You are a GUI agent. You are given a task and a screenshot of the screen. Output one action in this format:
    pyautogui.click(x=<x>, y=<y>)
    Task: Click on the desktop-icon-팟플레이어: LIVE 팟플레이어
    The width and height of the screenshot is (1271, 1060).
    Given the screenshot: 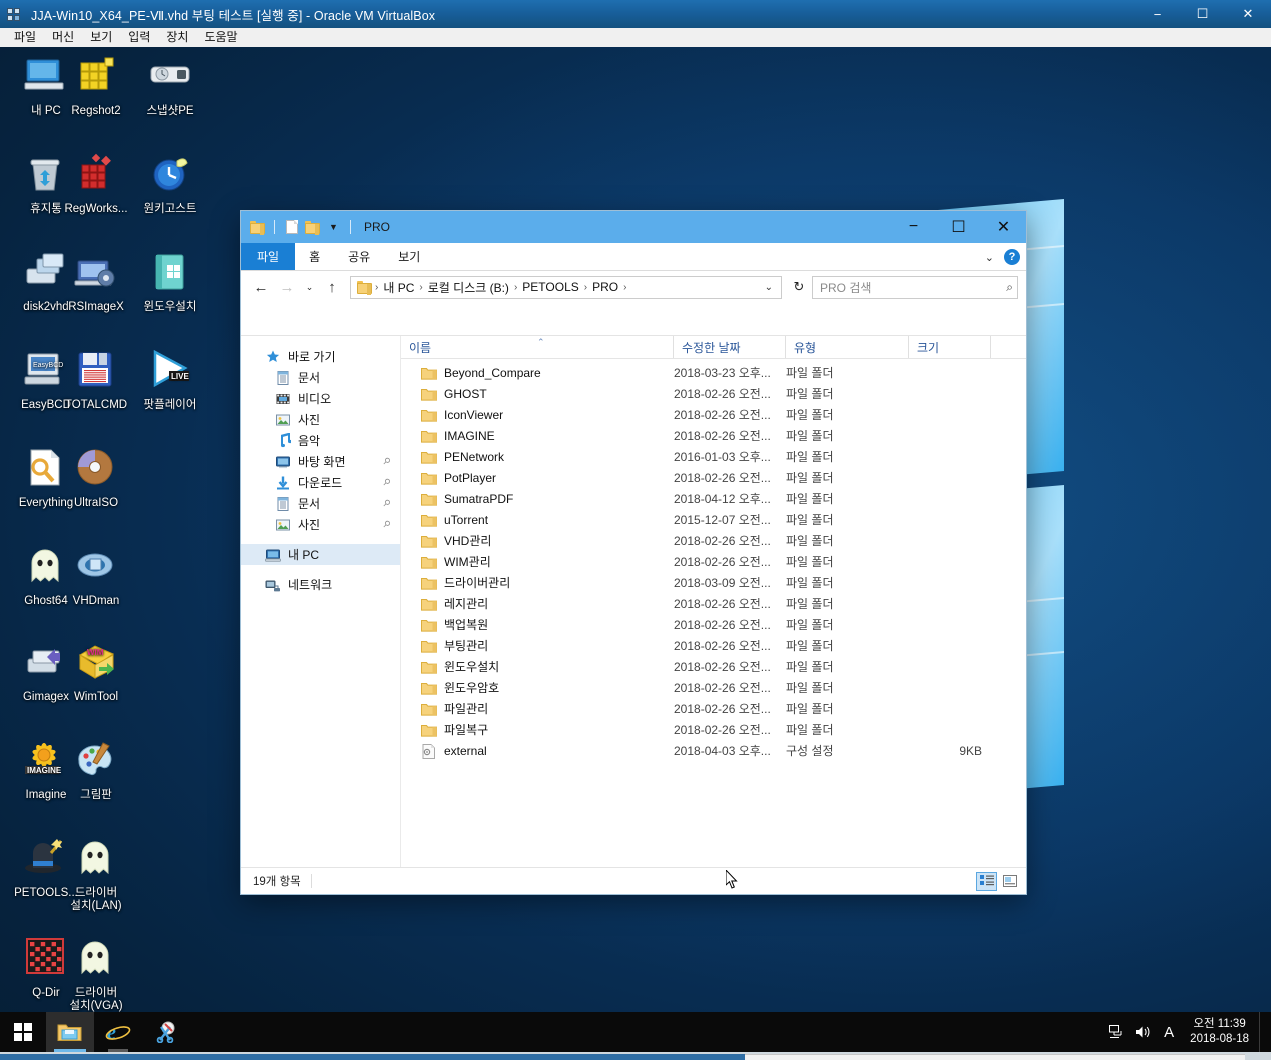 What is the action you would take?
    pyautogui.click(x=170, y=379)
    